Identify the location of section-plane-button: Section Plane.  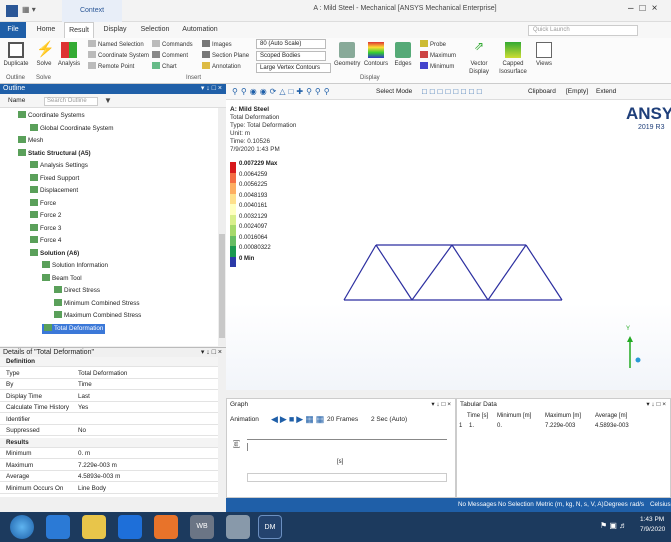
(225, 56).